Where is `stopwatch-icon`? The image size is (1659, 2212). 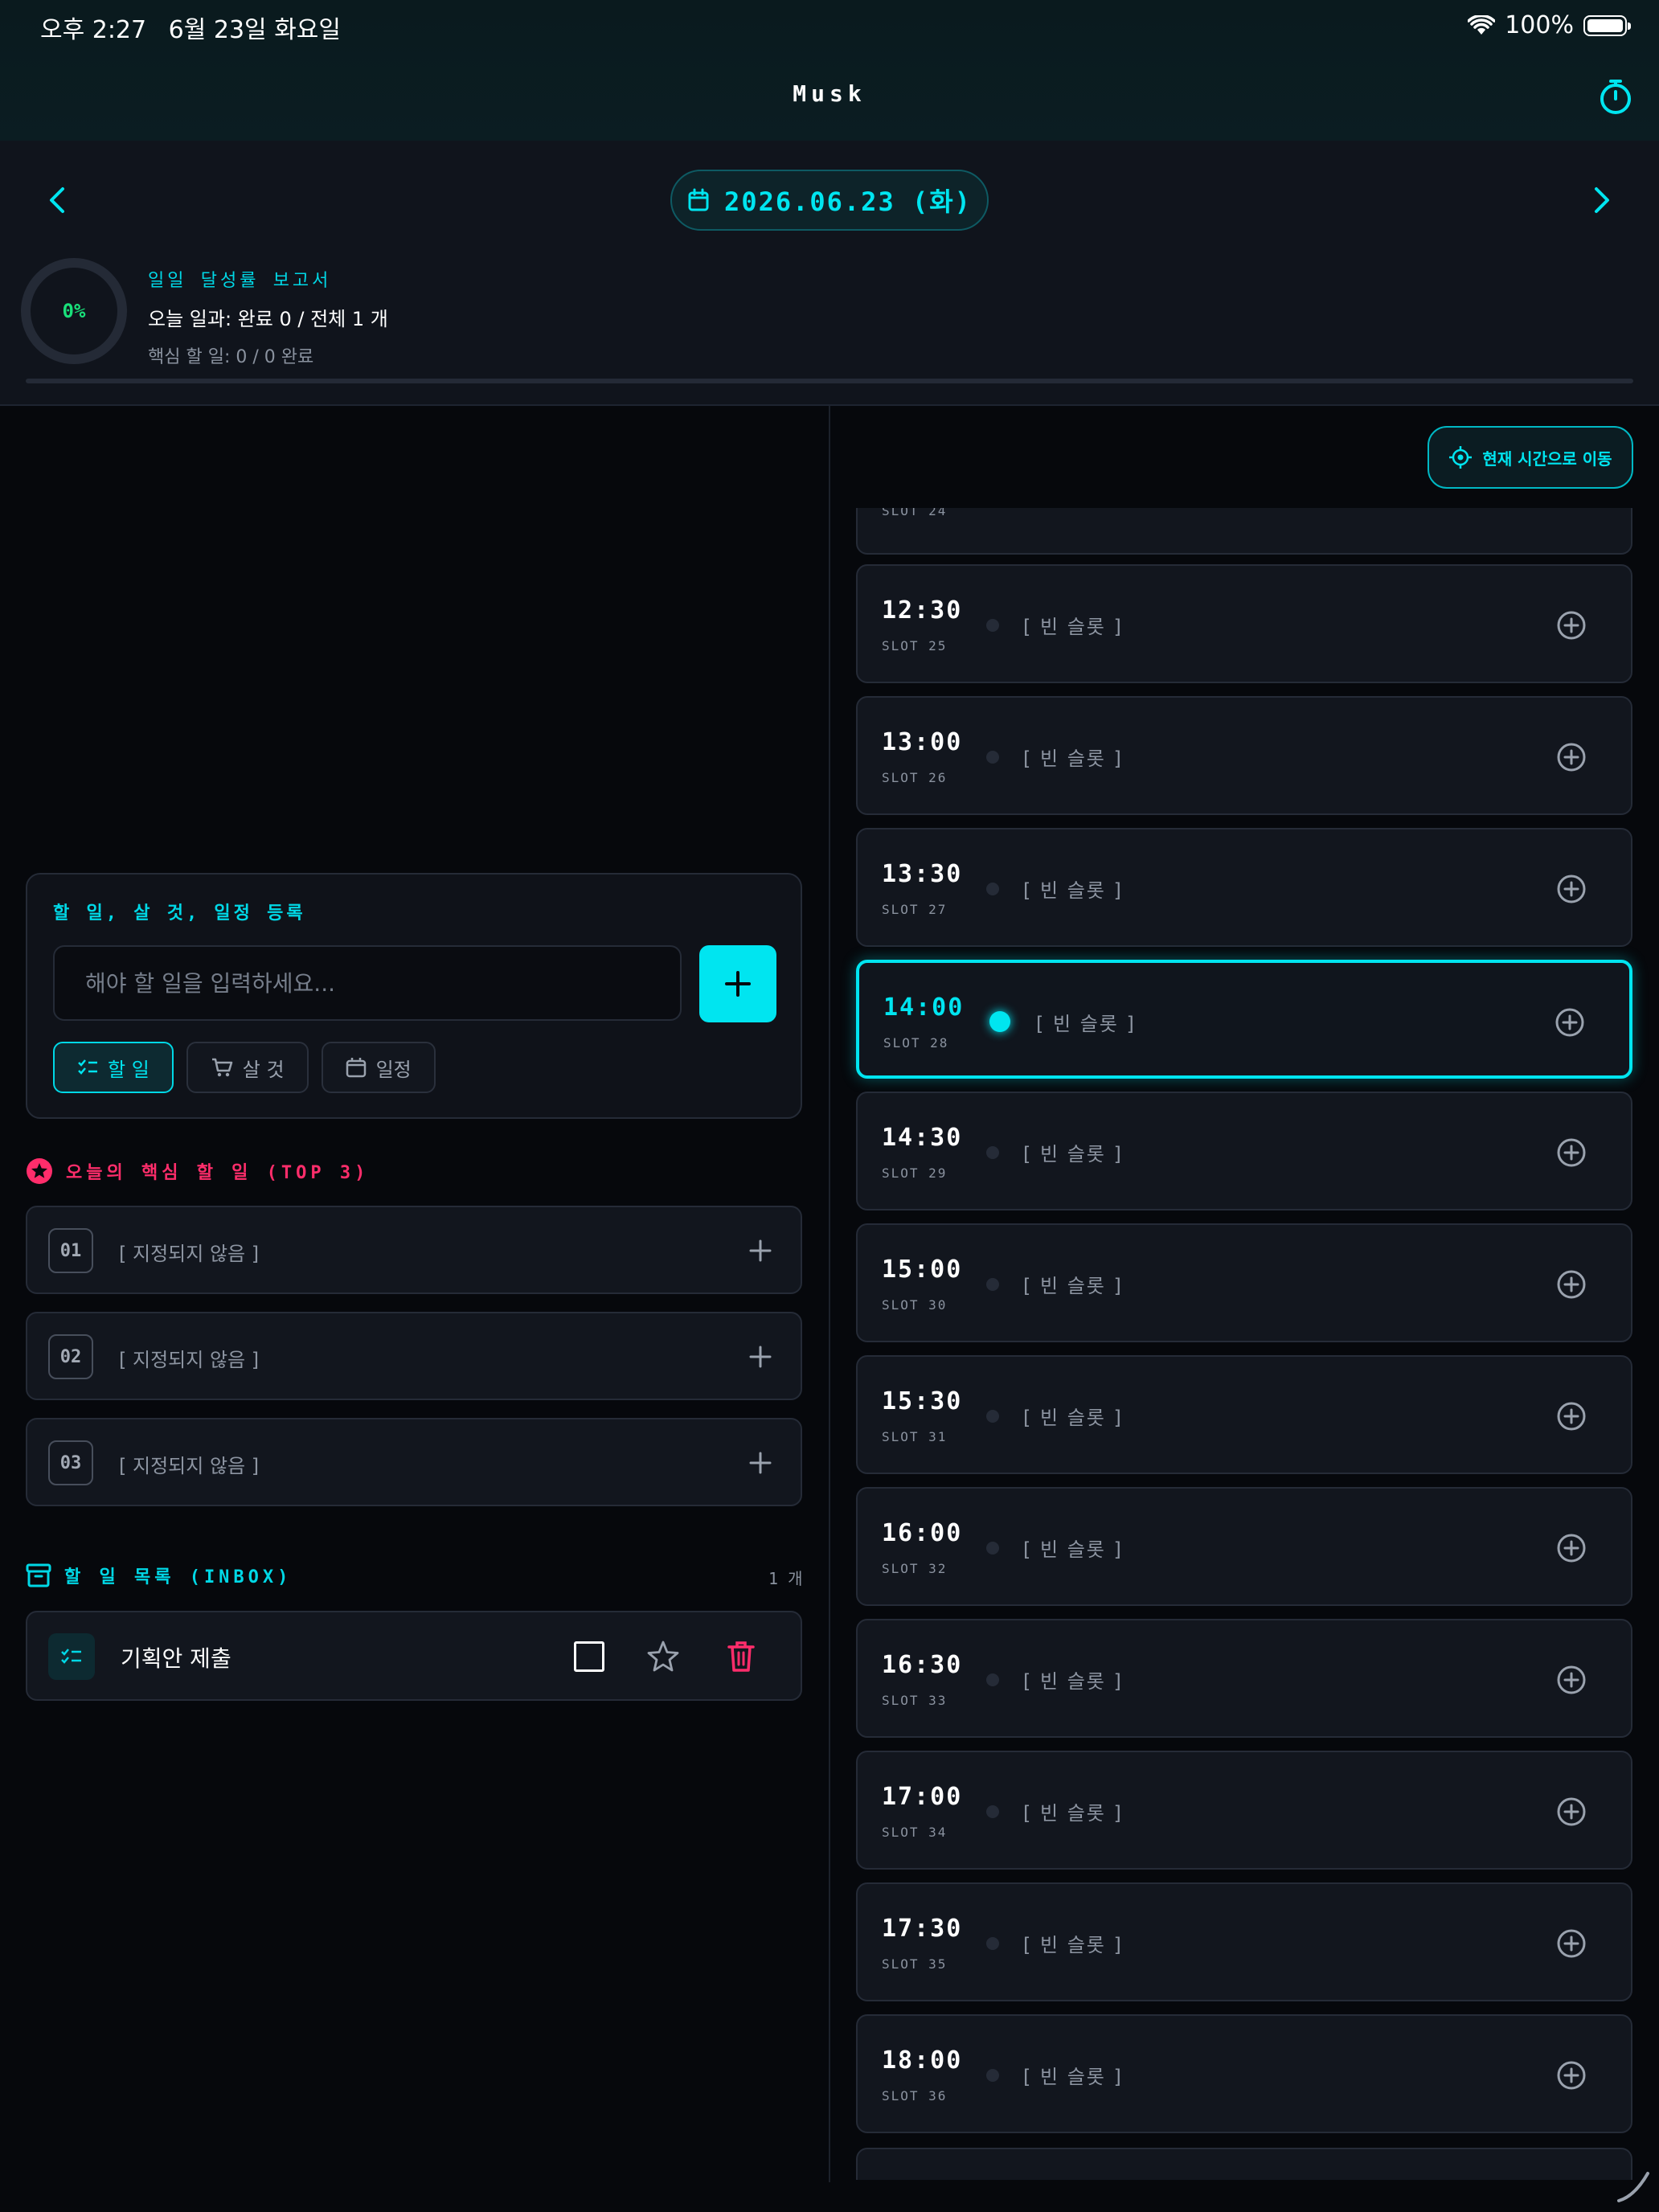
stopwatch-icon is located at coordinates (1615, 96).